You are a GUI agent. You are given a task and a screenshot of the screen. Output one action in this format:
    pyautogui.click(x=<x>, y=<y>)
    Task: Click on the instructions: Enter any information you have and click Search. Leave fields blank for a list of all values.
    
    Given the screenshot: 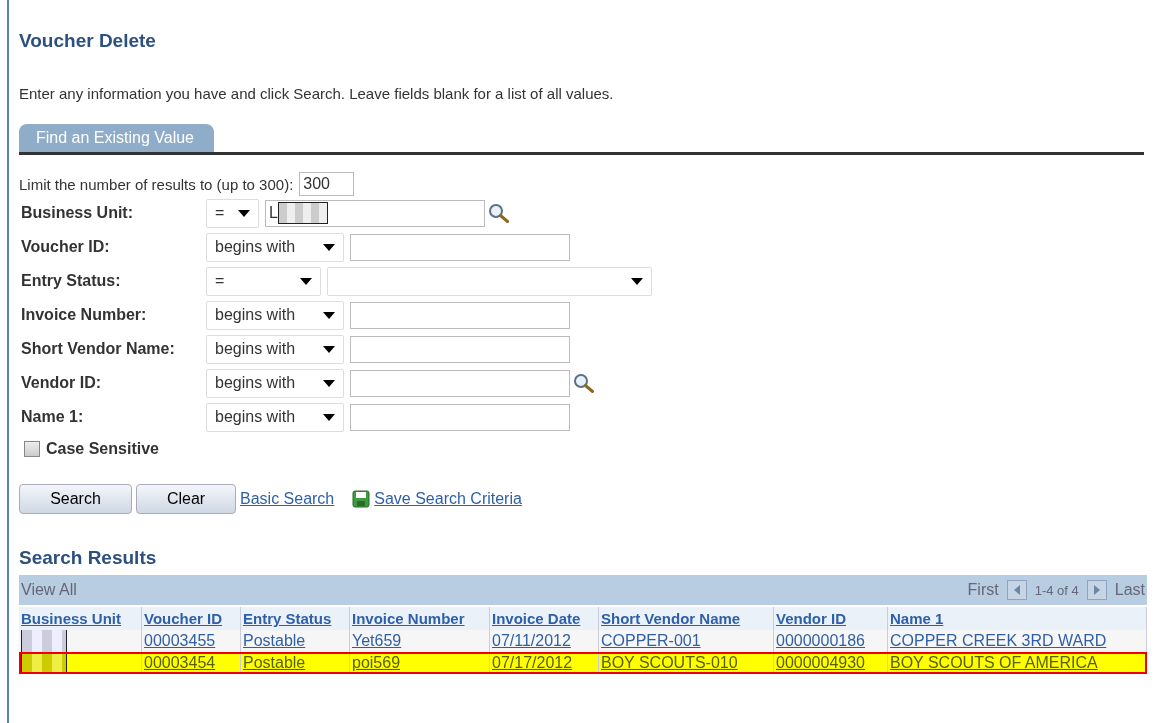 What is the action you would take?
    pyautogui.click(x=317, y=93)
    